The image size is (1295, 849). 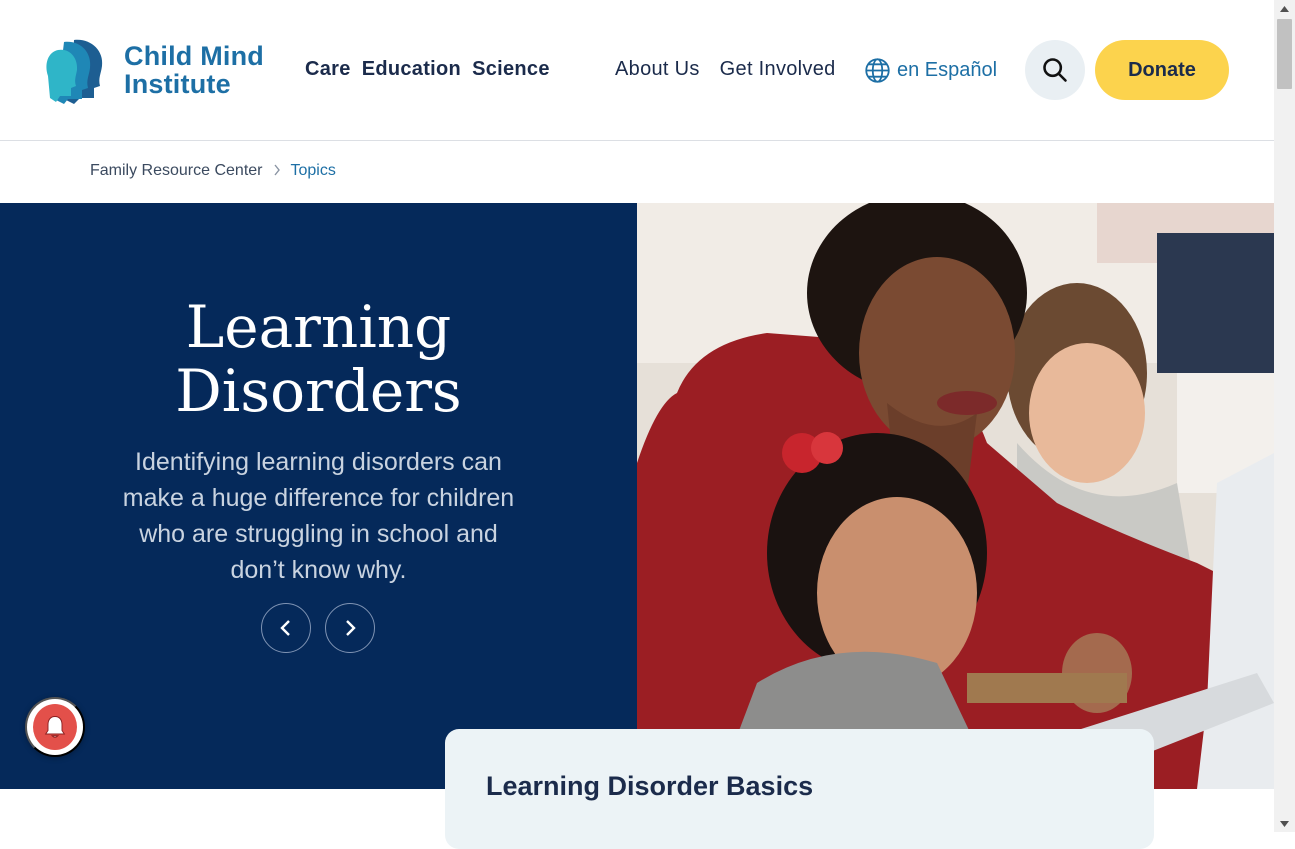 What do you see at coordinates (1162, 70) in the screenshot?
I see `donate-button: Donate` at bounding box center [1162, 70].